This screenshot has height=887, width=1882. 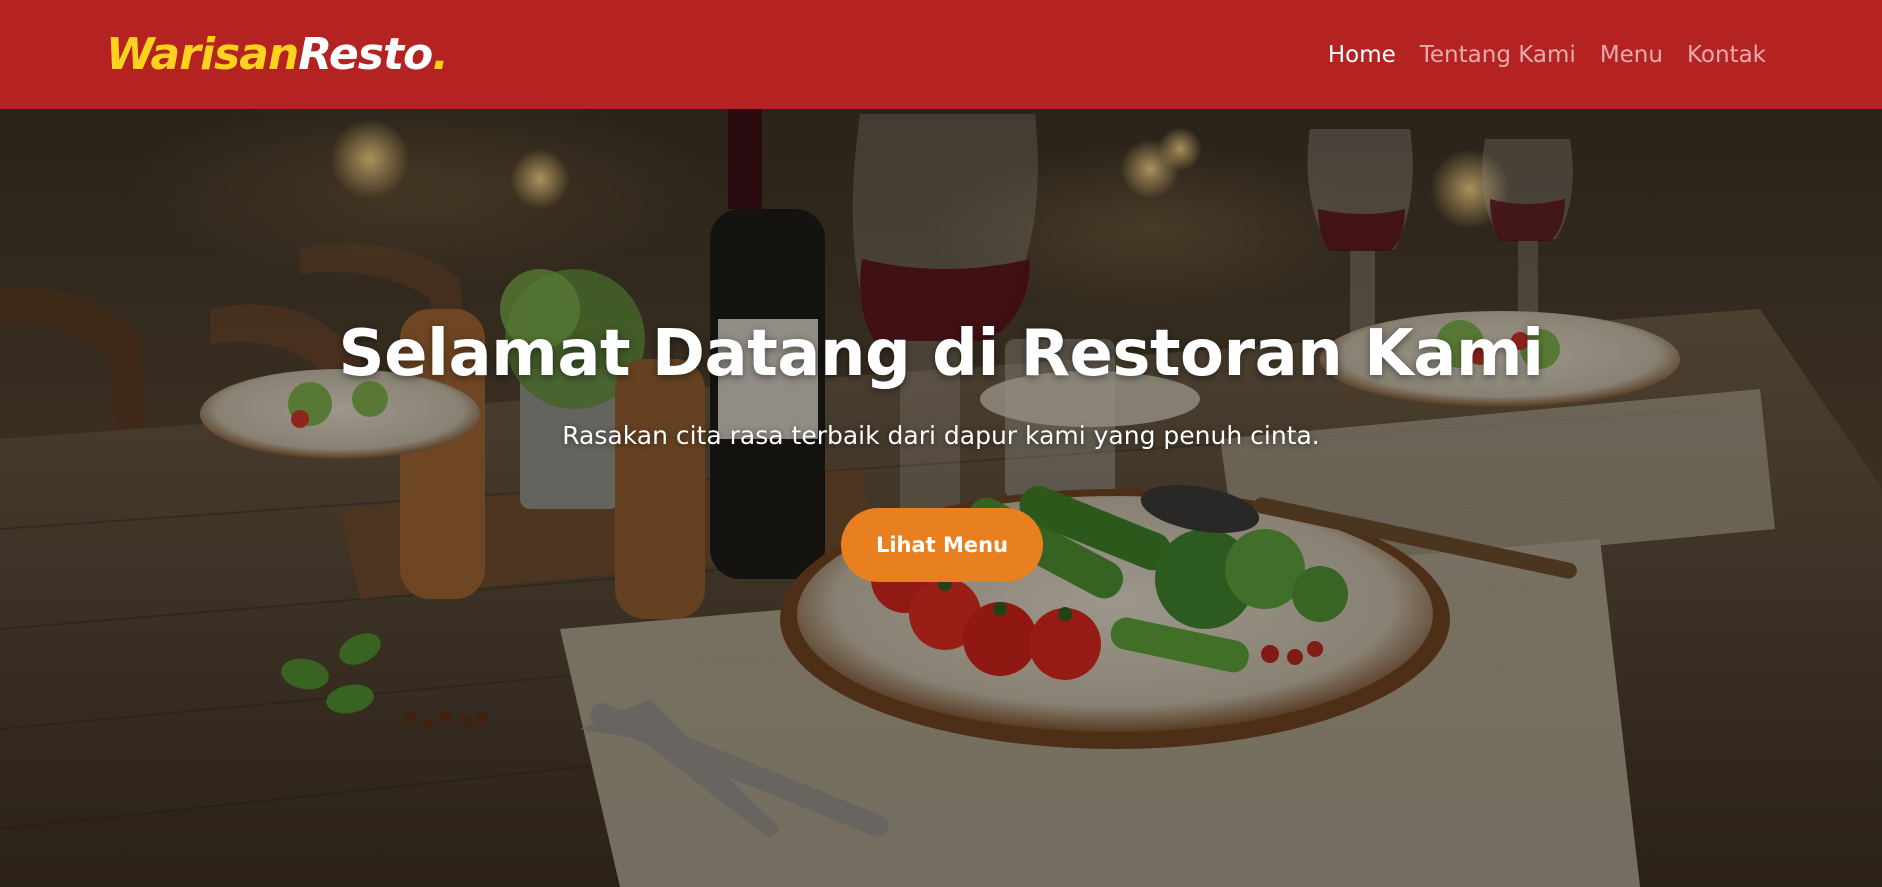 What do you see at coordinates (941, 354) in the screenshot?
I see `hero-title: Selamat Datang di Restoran Kami` at bounding box center [941, 354].